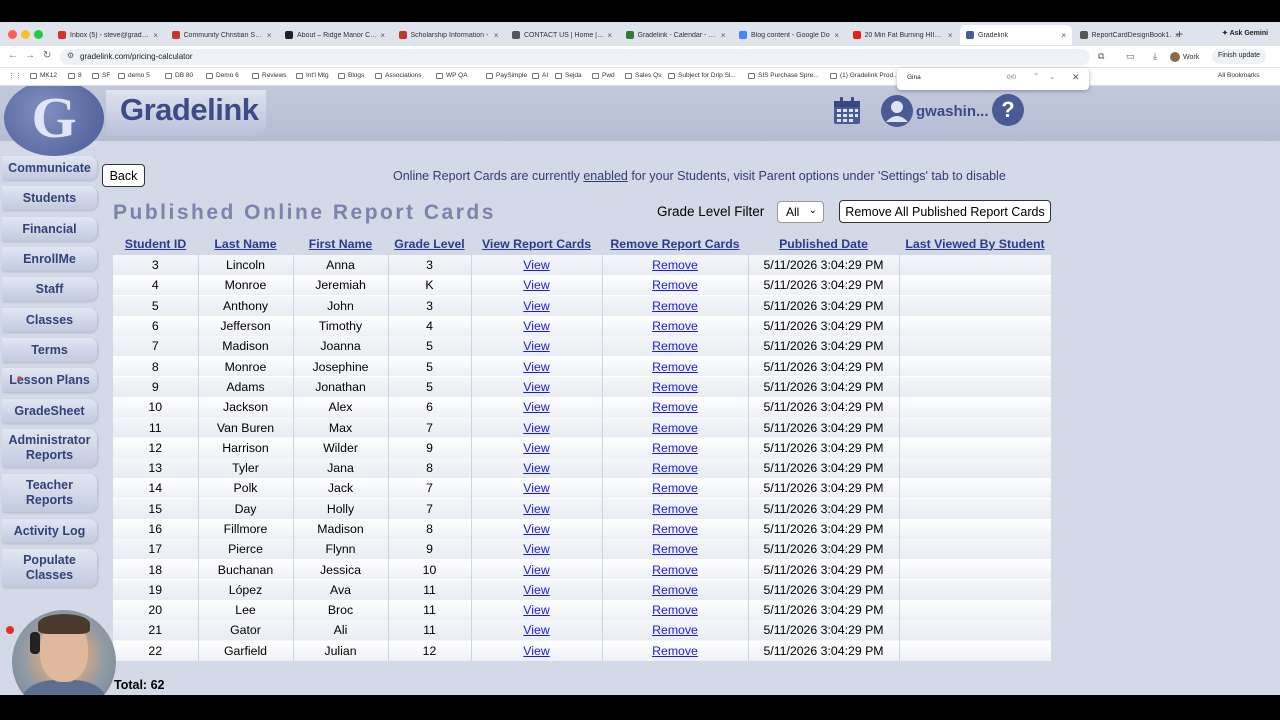 This screenshot has width=1280, height=720. Describe the element at coordinates (1184, 57) in the screenshot. I see `profile-button: Work` at that location.